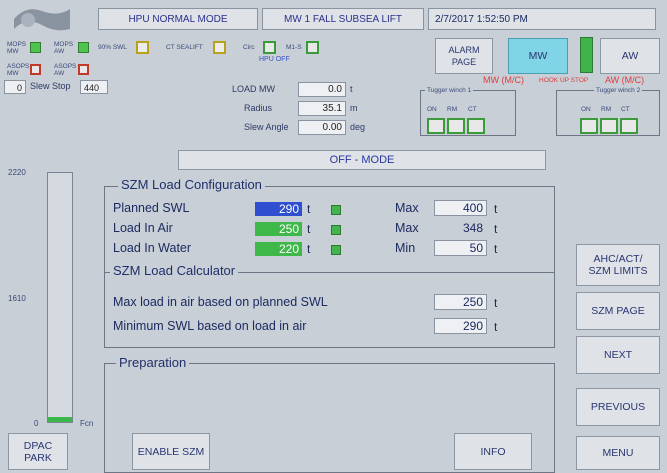 The height and width of the screenshot is (473, 667). Describe the element at coordinates (586, 55) in the screenshot. I see `mw-aw-status-bar` at that location.